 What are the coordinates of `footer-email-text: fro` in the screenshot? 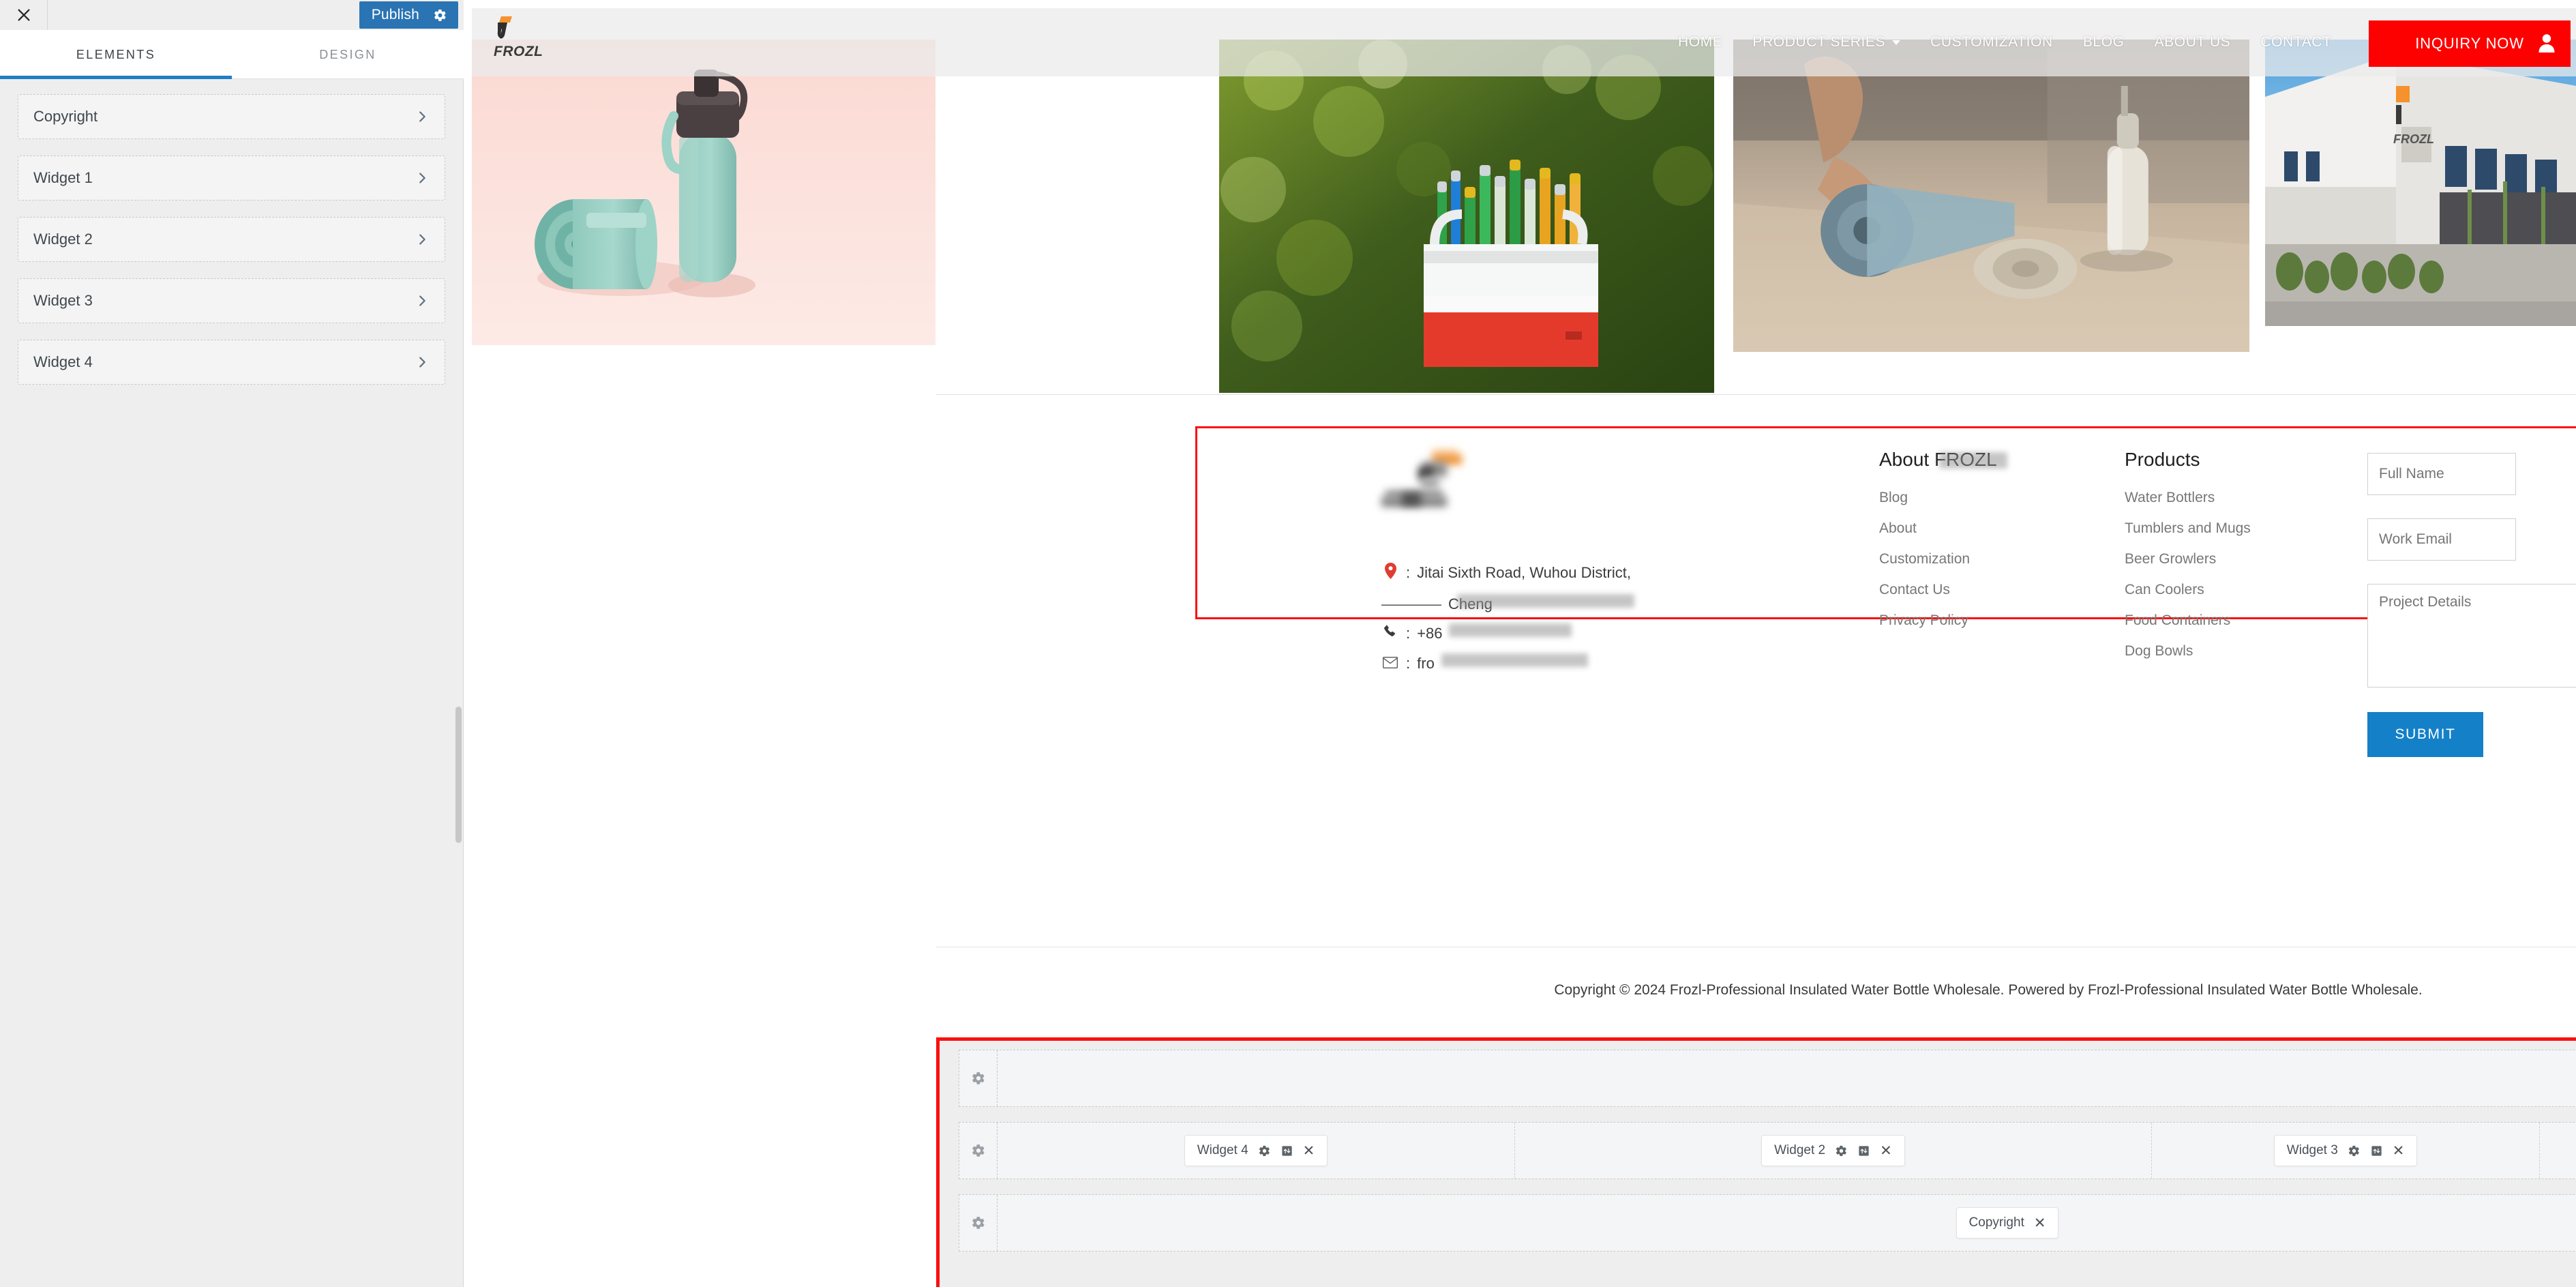 It's located at (1426, 663).